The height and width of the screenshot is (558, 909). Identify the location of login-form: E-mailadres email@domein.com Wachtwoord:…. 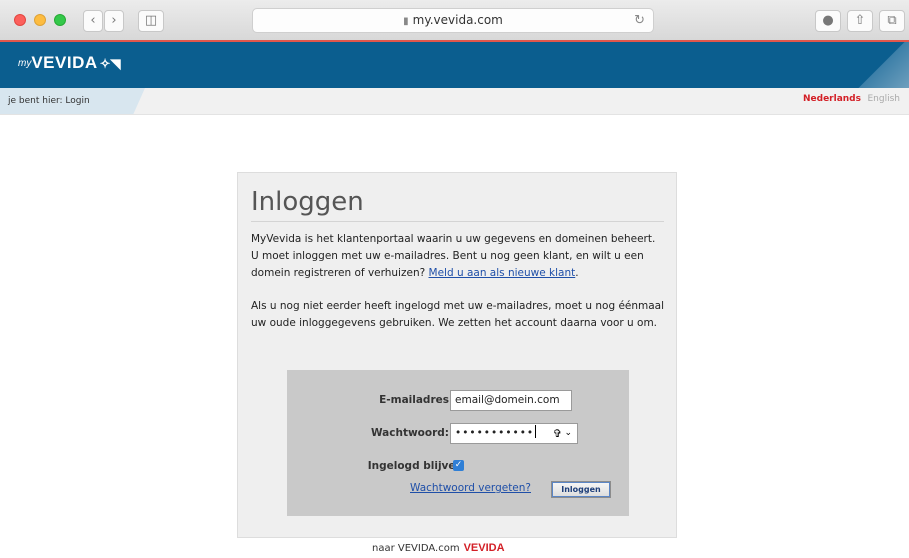
(458, 443).